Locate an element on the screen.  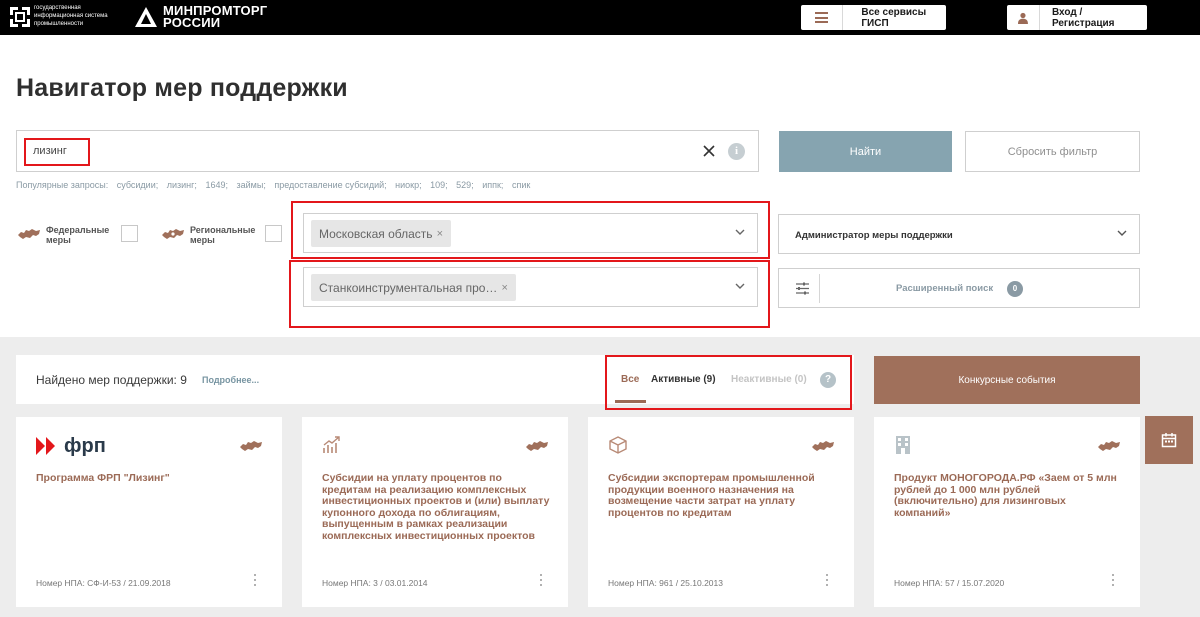
card-title: Программа ФРП "Лизинг" is located at coordinates (151, 478).